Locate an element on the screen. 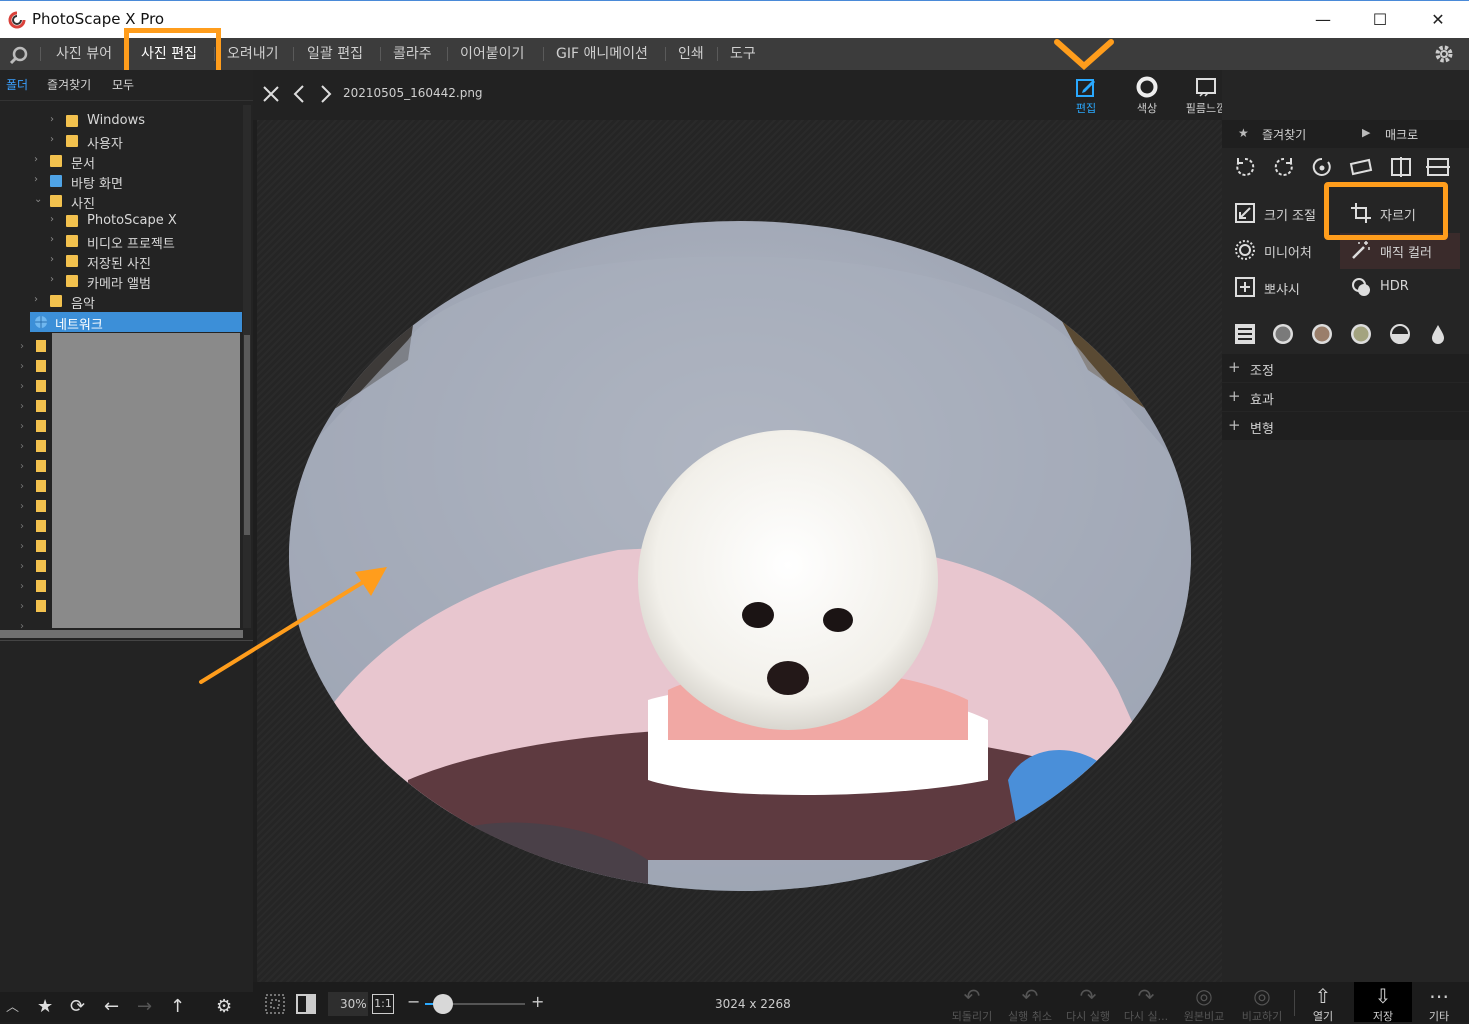  settings-gear-icon: ⚙ is located at coordinates (224, 1006).